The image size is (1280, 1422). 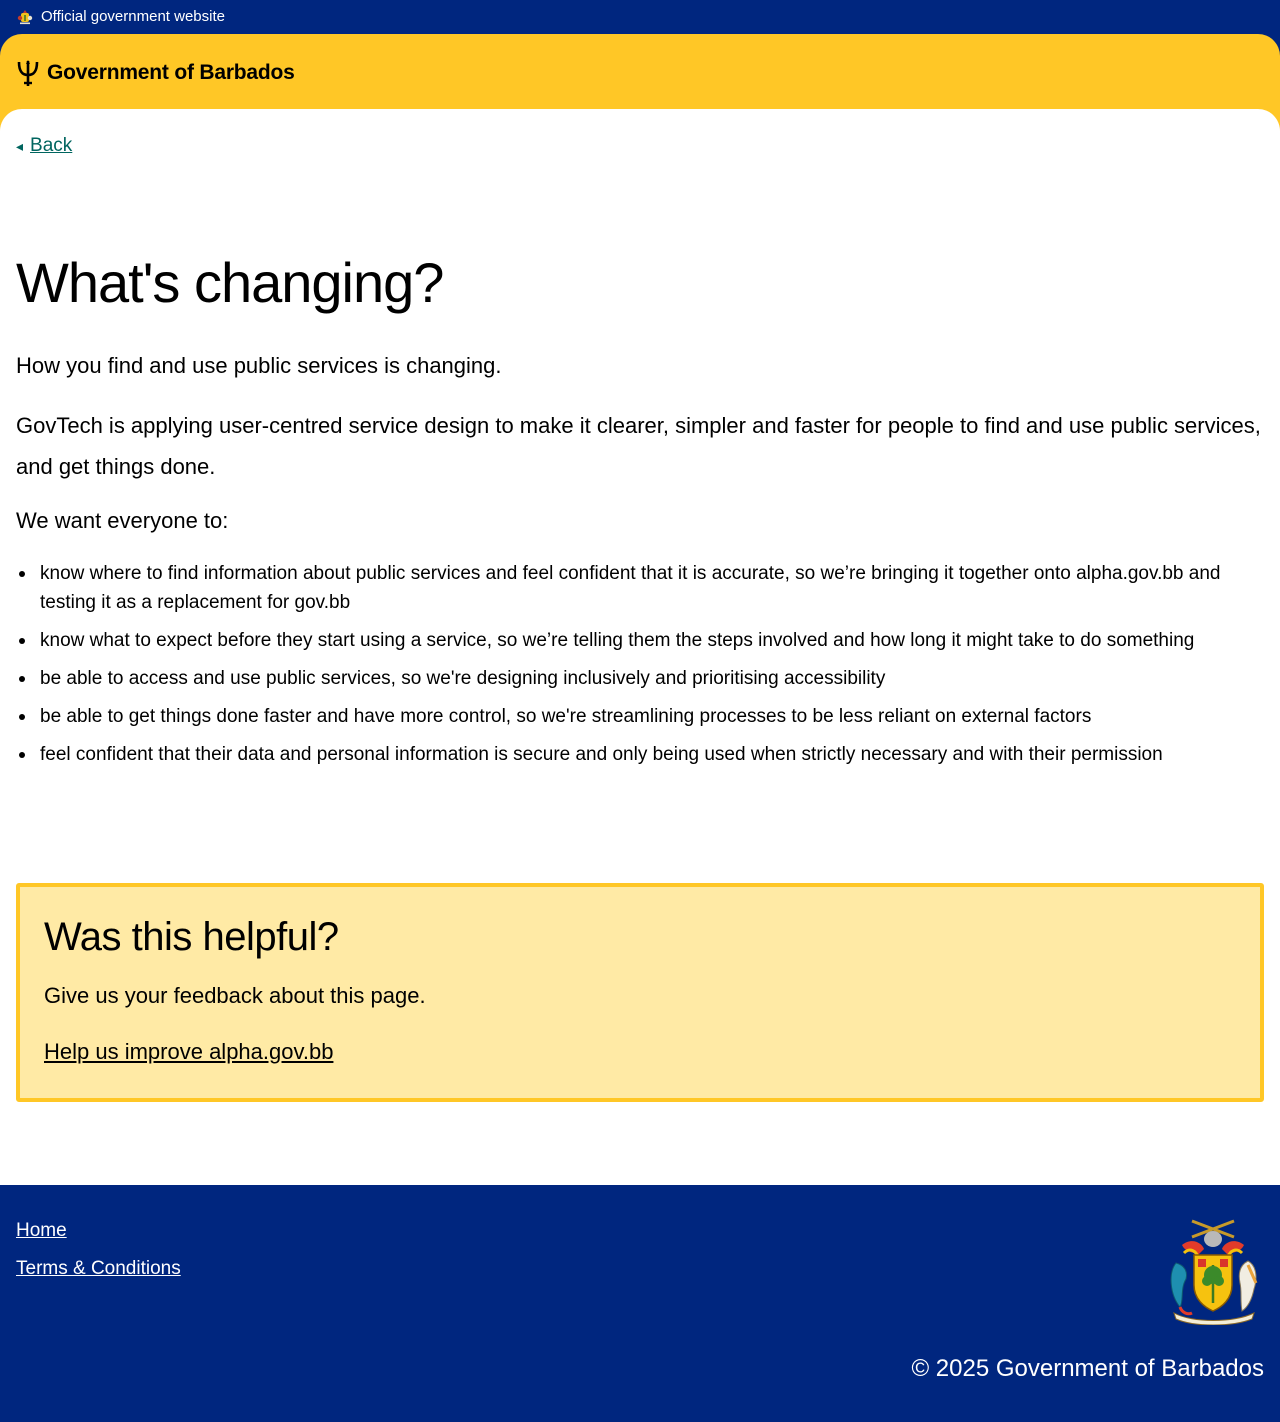 I want to click on brand-logo: Government of Barbados, so click(x=155, y=73).